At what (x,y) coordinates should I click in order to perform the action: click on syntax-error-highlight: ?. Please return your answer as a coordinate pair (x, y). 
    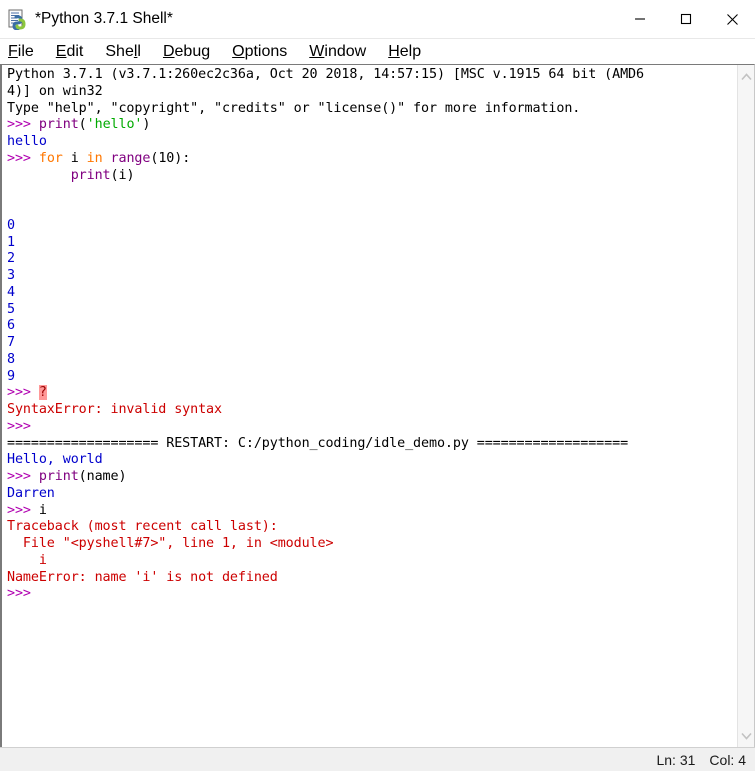
    Looking at the image, I should click on (42, 393).